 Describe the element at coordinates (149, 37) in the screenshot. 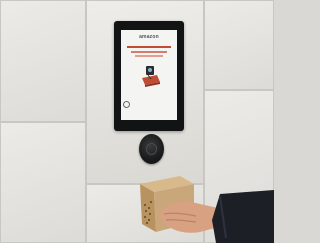

I see `brand-logo: amazon` at that location.